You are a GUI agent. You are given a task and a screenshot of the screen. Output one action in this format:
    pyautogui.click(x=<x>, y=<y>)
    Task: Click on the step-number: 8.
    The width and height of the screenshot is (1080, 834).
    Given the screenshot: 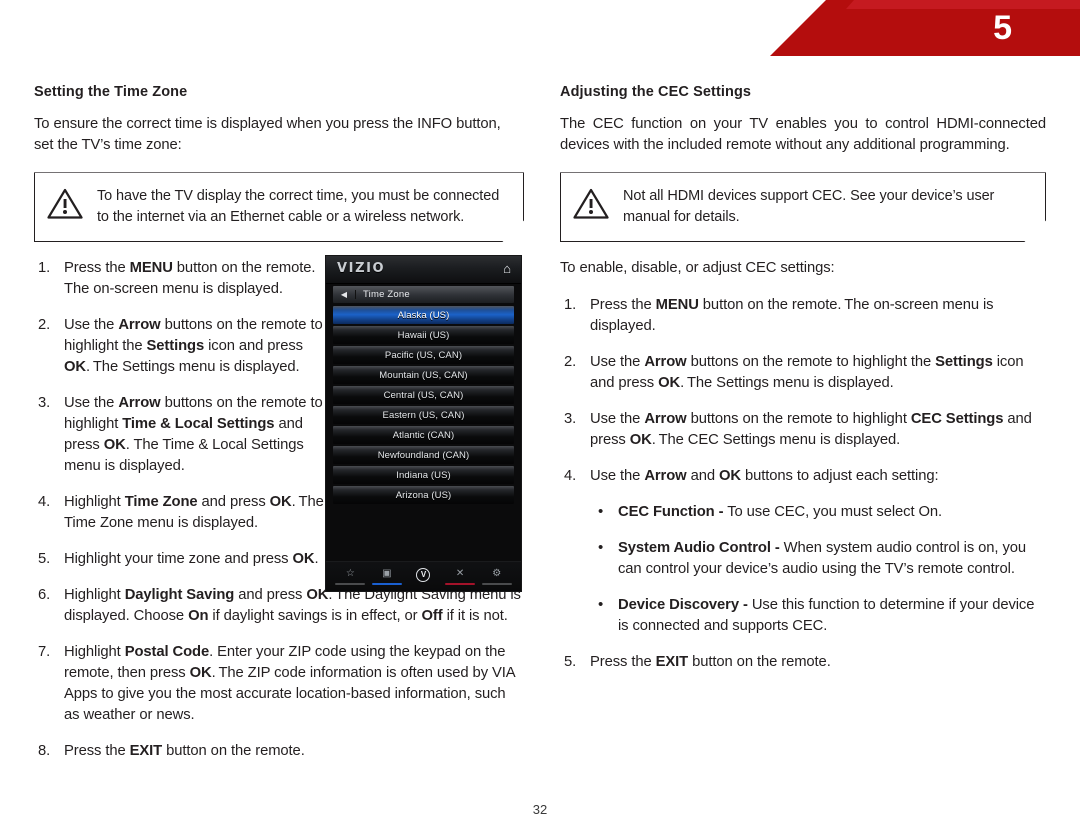 What is the action you would take?
    pyautogui.click(x=44, y=751)
    